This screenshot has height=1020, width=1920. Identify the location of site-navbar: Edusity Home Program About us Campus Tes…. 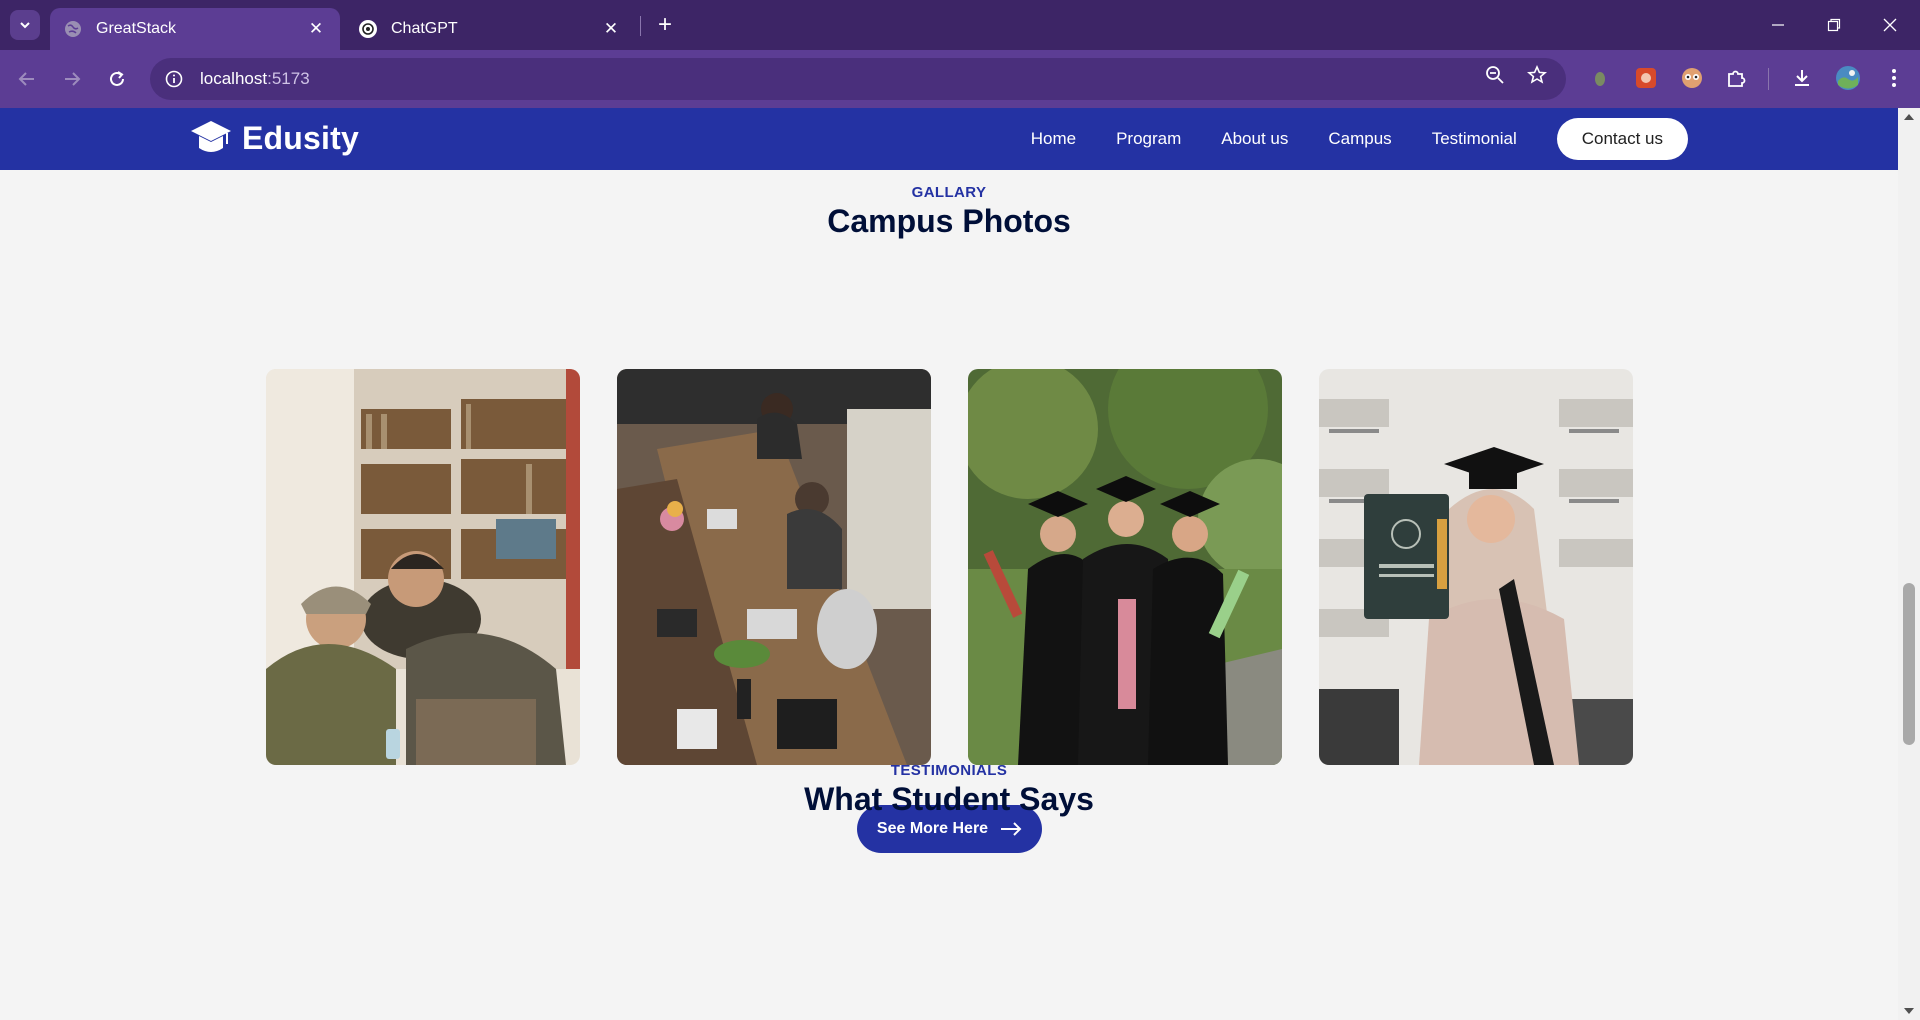
(949, 139).